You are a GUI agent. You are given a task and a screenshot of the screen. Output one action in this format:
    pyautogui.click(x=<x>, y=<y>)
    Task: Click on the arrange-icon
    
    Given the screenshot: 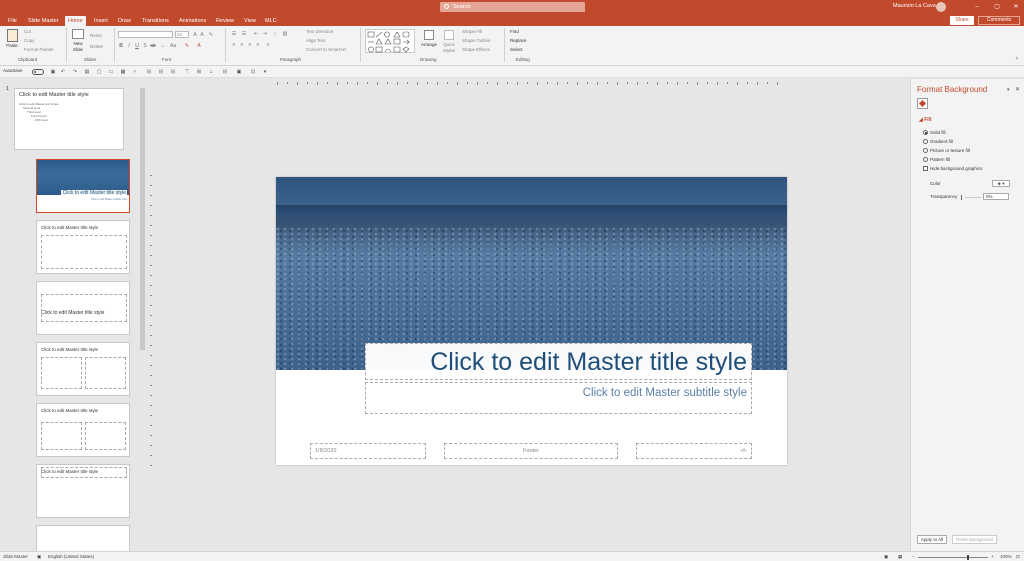 What is the action you would take?
    pyautogui.click(x=429, y=35)
    